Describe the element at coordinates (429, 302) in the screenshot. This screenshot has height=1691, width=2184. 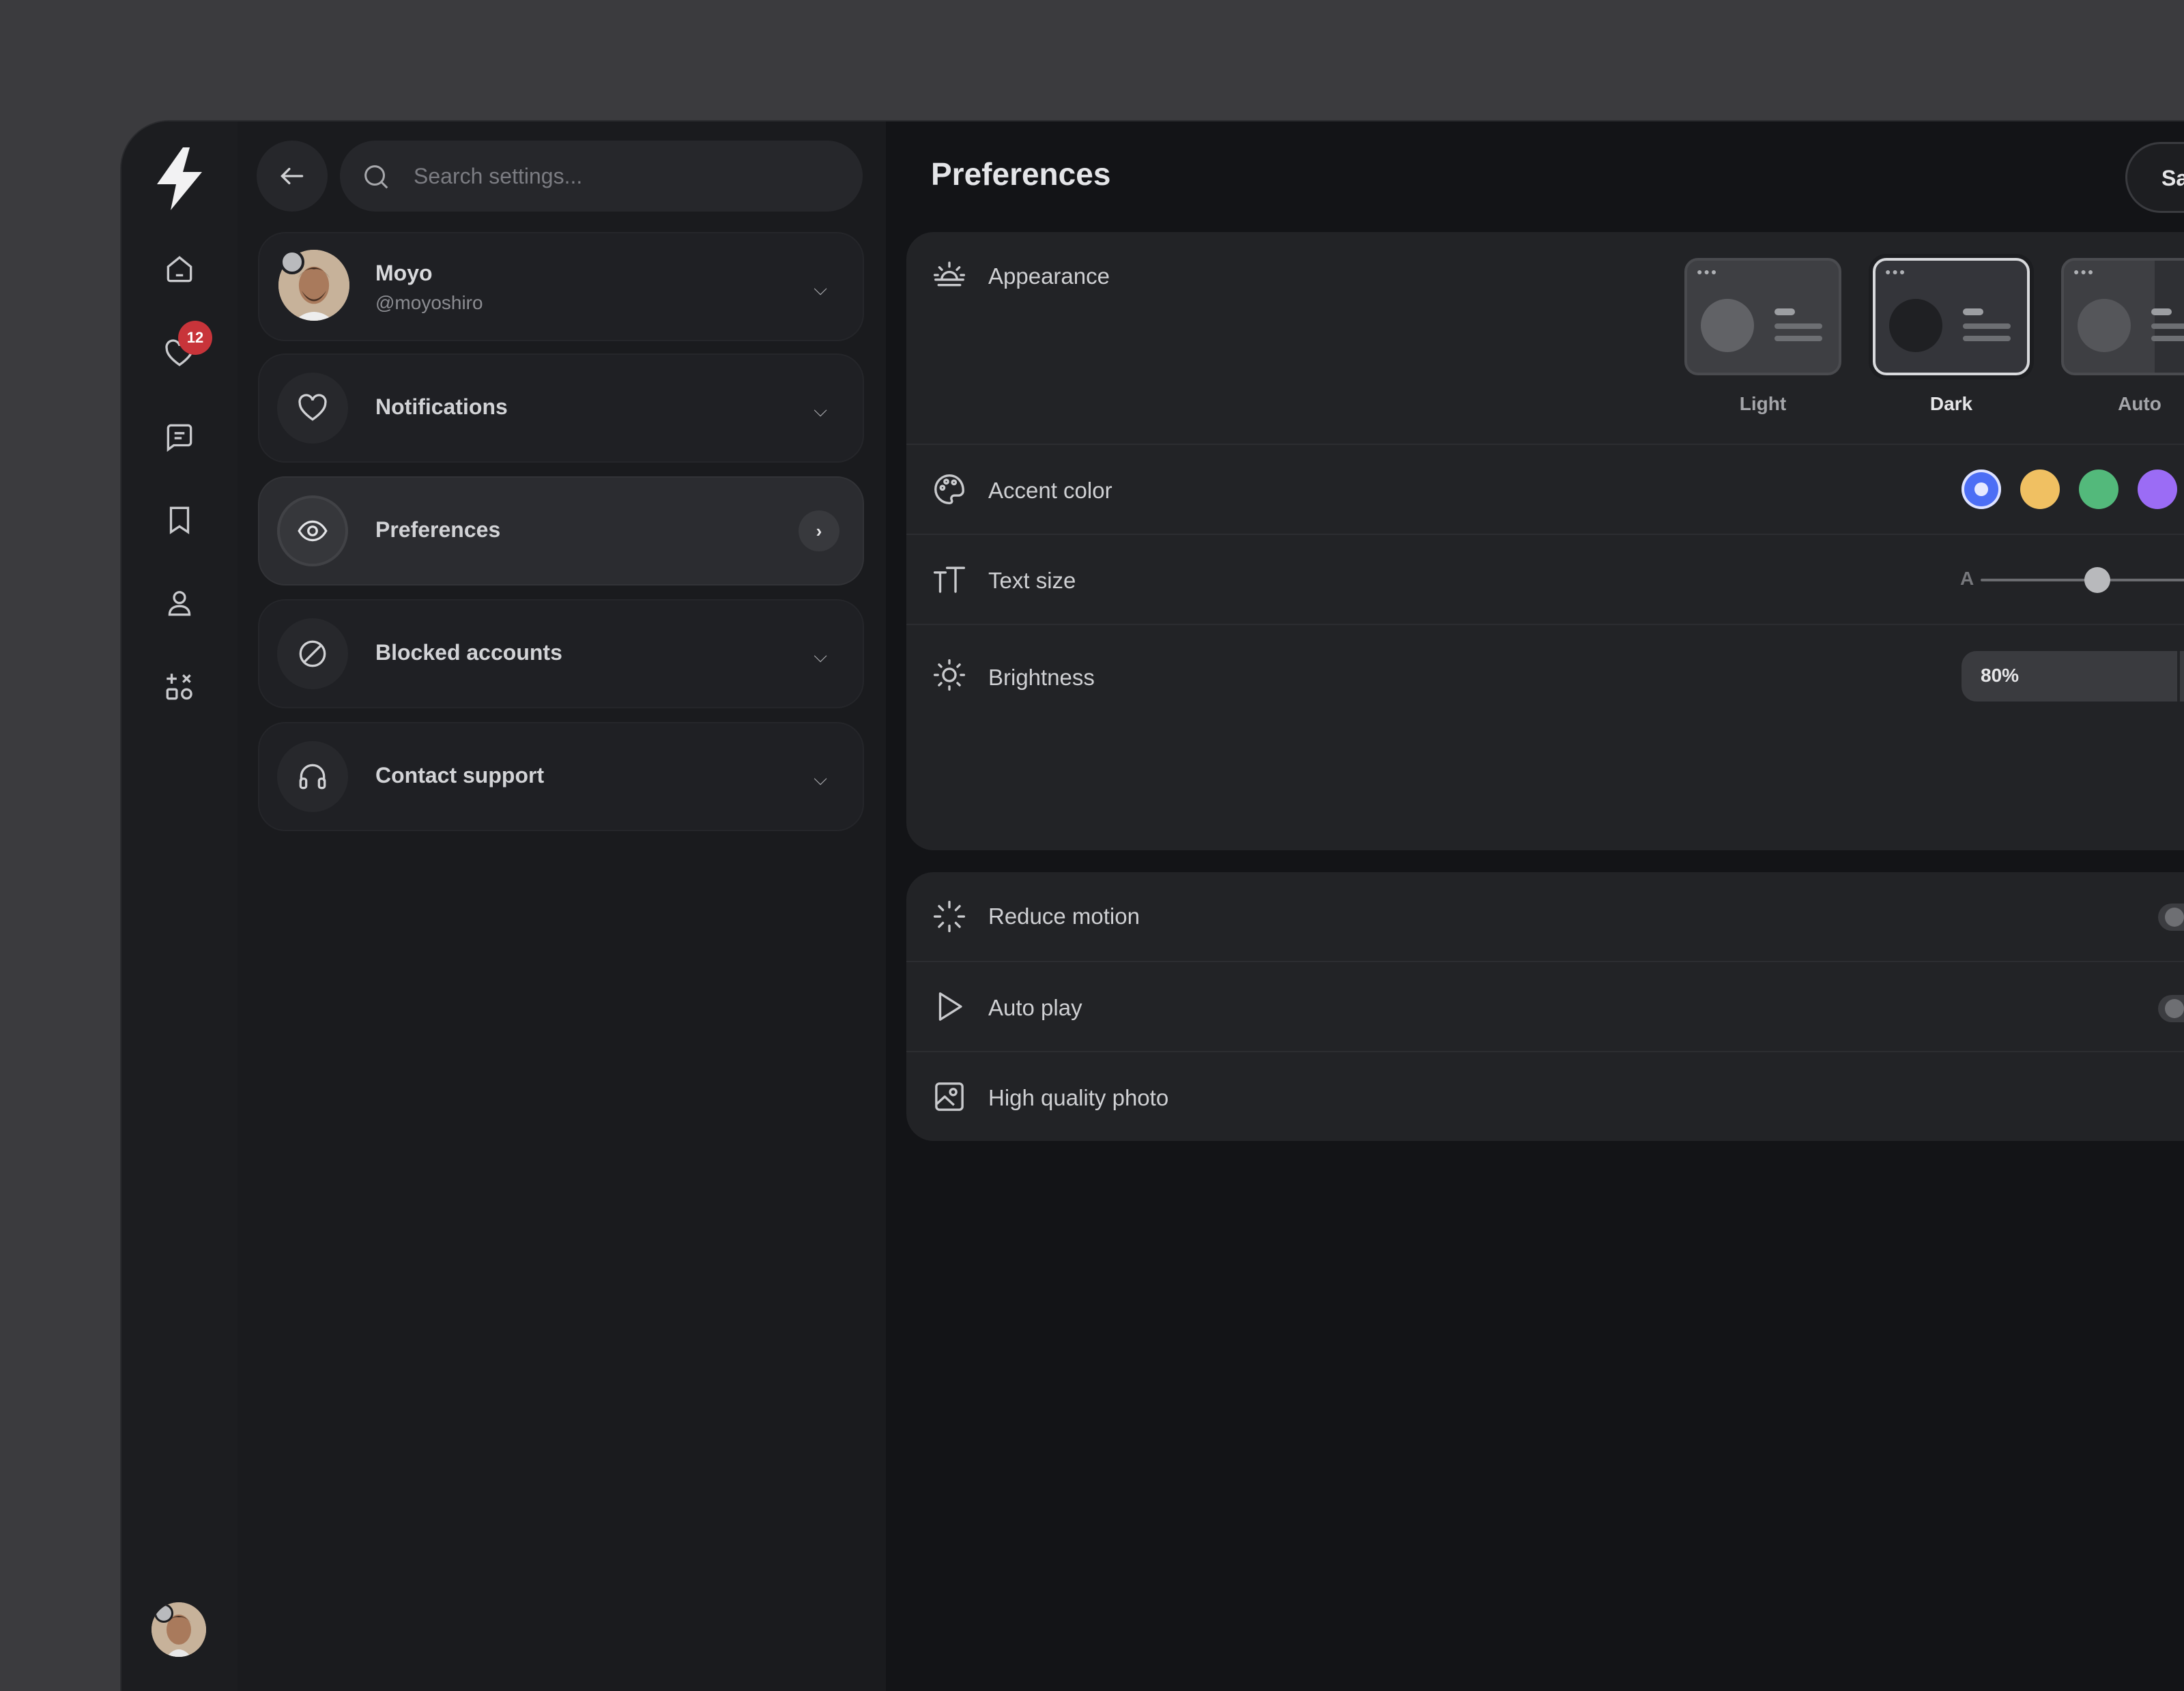
I see `profile-handle: @moyoshiro` at that location.